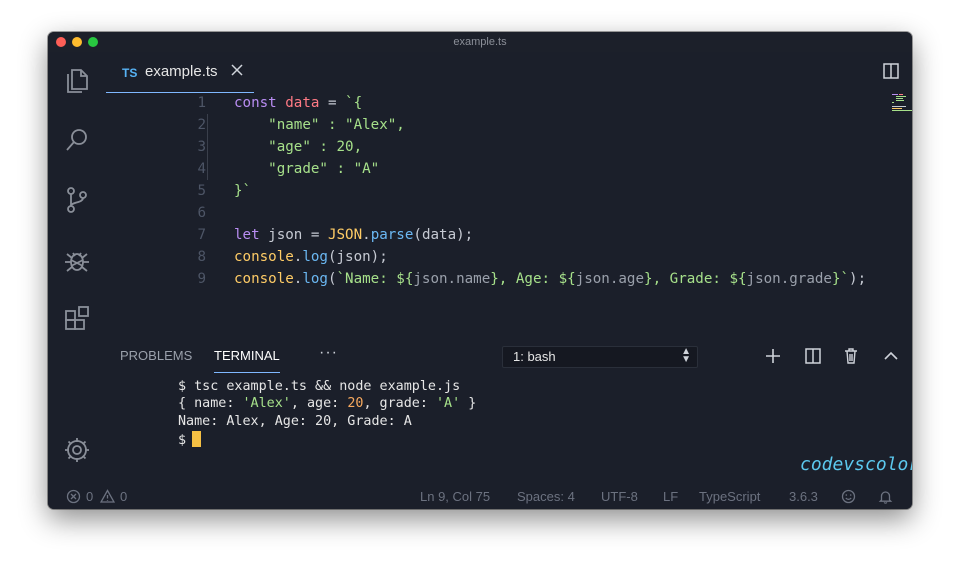  What do you see at coordinates (375, 279) in the screenshot?
I see `code-token: `Name: ${` at bounding box center [375, 279].